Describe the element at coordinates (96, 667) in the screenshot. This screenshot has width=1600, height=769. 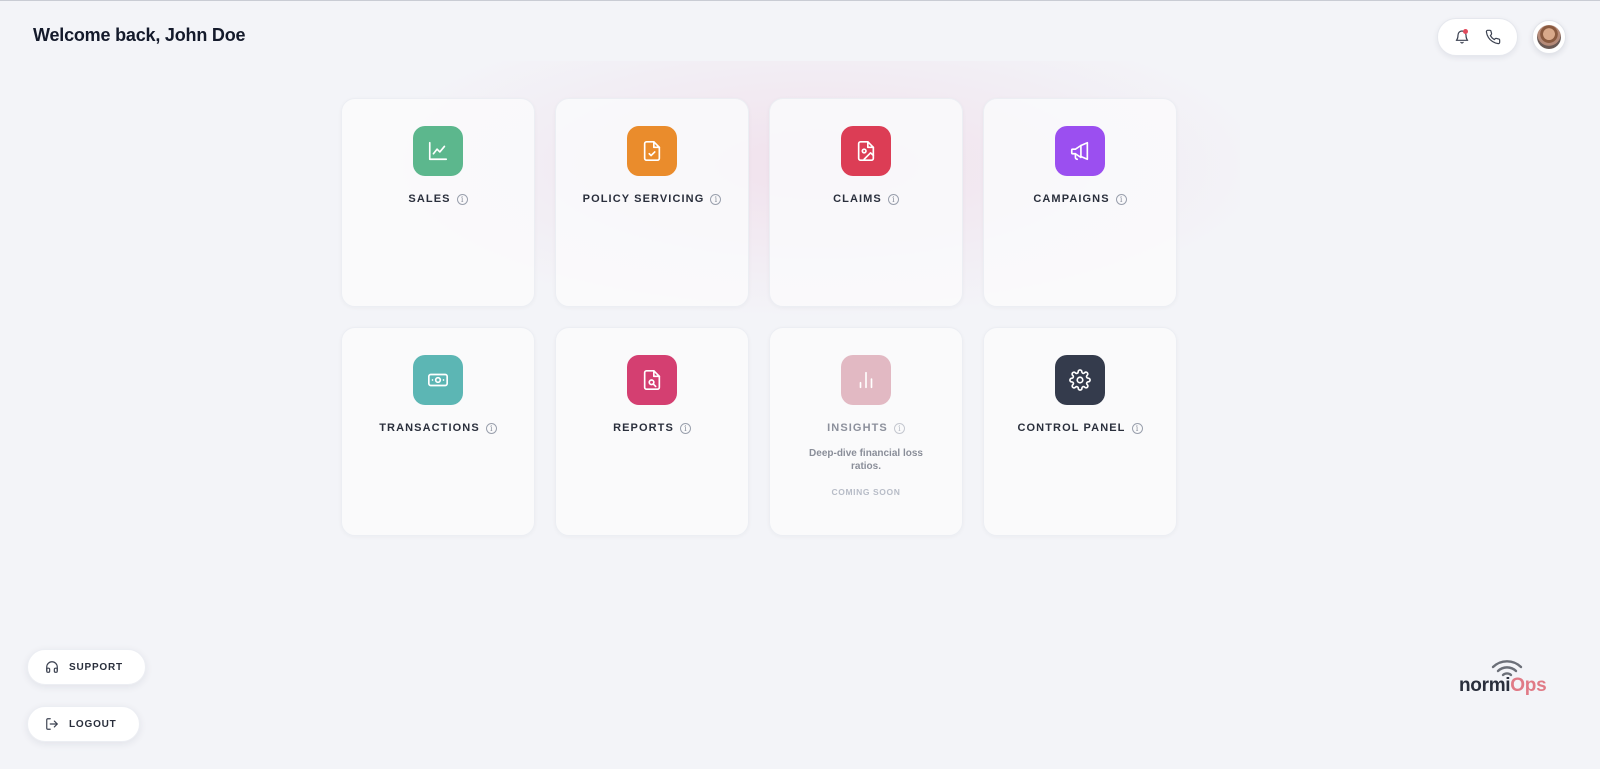
I see `support-label: SUPPORT` at that location.